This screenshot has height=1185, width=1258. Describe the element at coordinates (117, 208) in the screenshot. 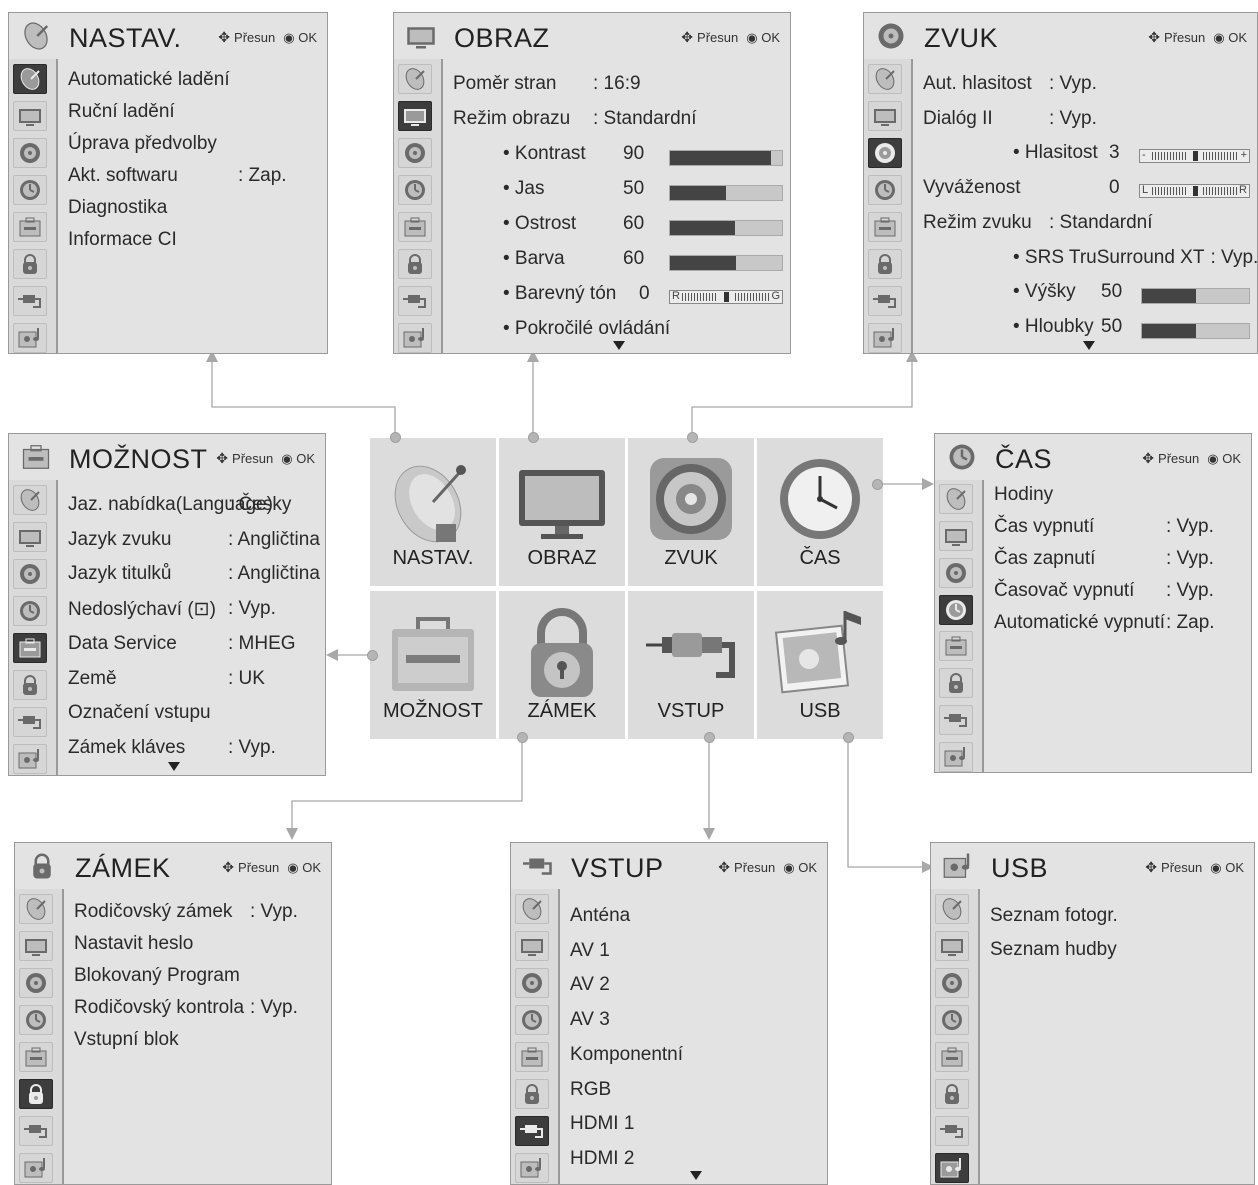

I see `menu-item: Diagnostika` at that location.